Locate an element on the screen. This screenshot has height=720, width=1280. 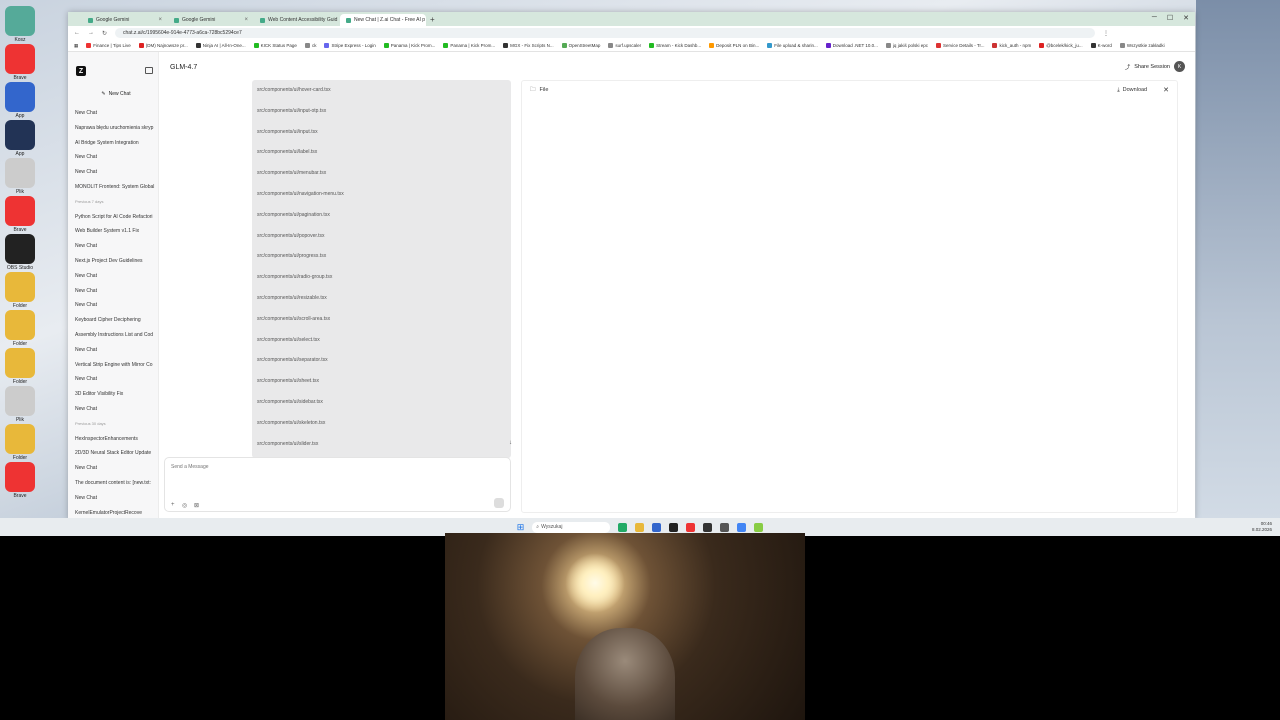
history-item: Vertical Strip Engine with Mirror Co is located at coordinates (116, 365).